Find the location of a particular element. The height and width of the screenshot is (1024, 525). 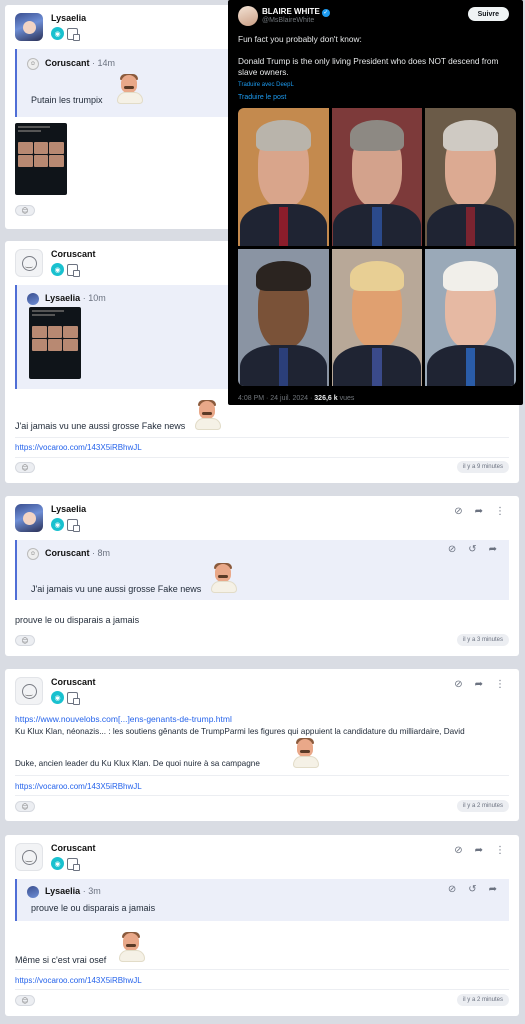

quote-time: · 10m is located at coordinates (94, 298).